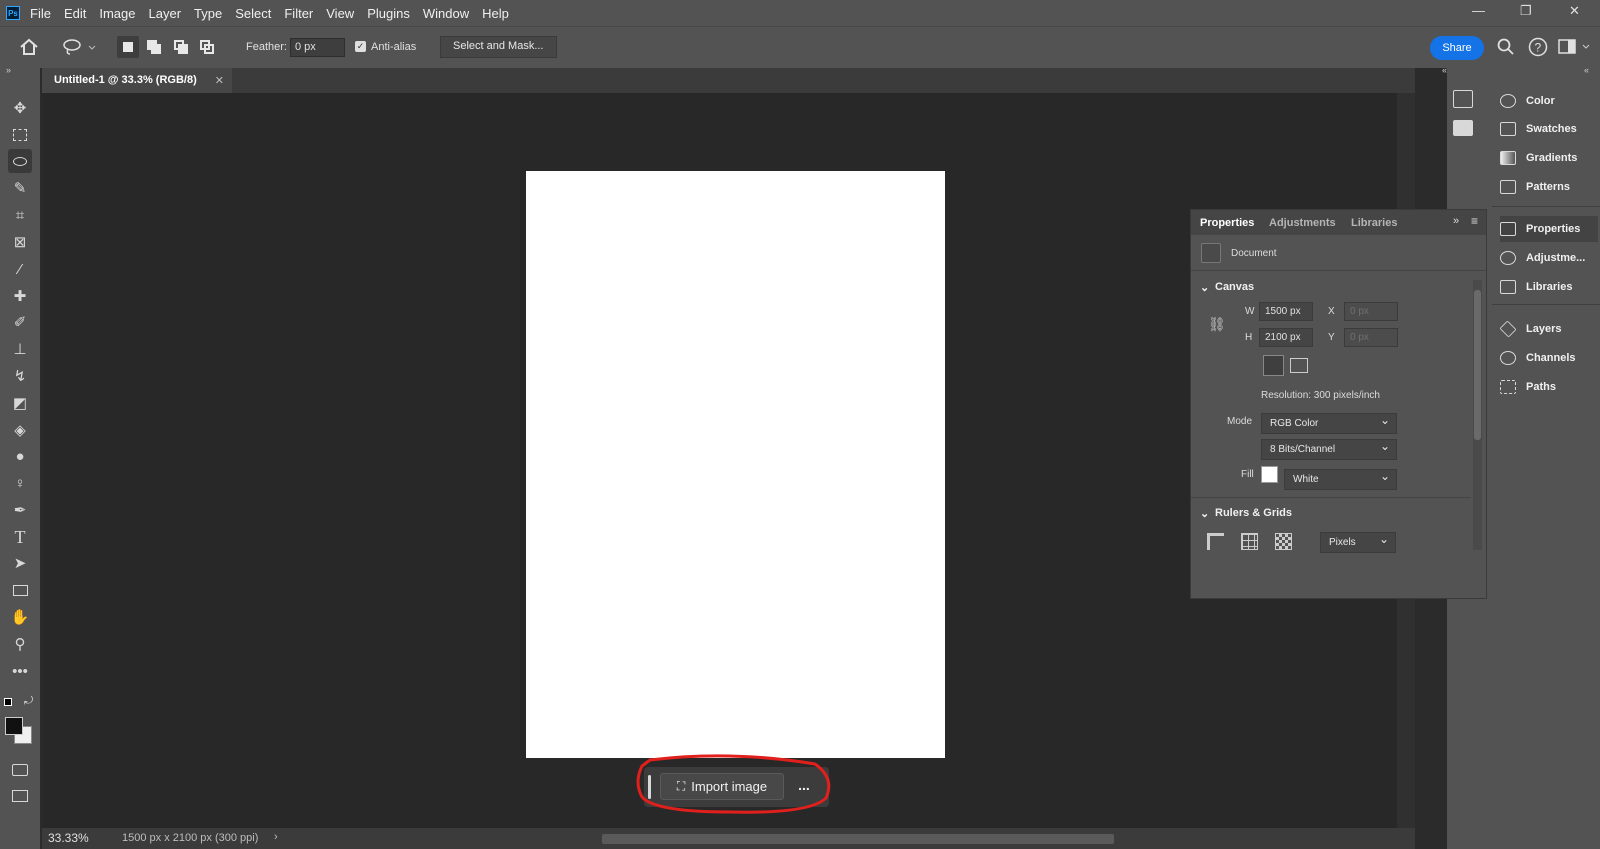 Image resolution: width=1600 pixels, height=849 pixels. What do you see at coordinates (20, 108) in the screenshot?
I see `move-tool-icon: ✥` at bounding box center [20, 108].